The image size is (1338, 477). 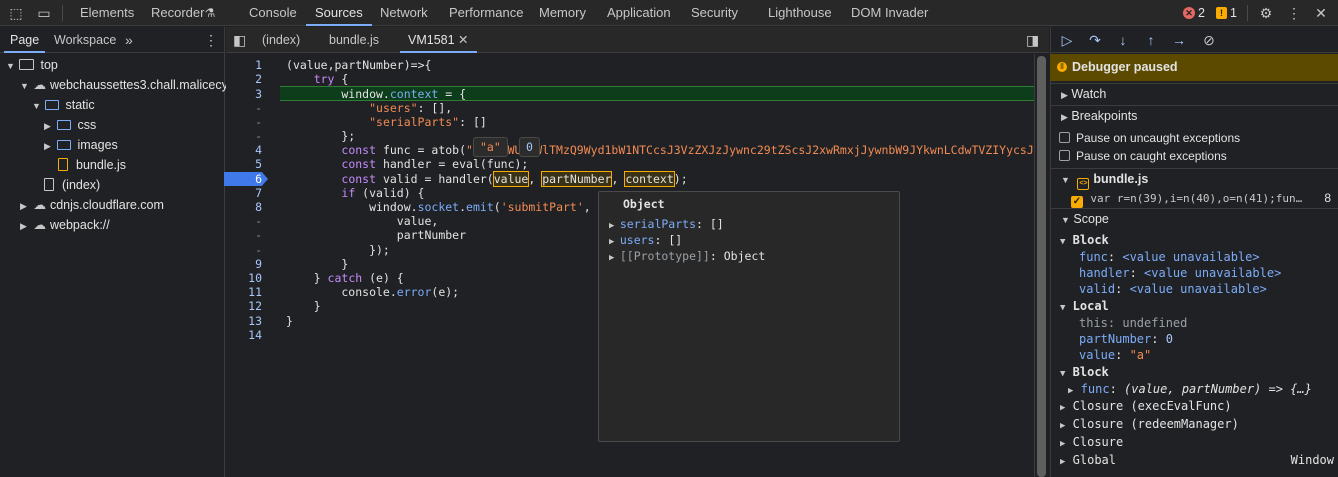 What do you see at coordinates (1133, 323) in the screenshot?
I see `scope-var: this: undefined` at bounding box center [1133, 323].